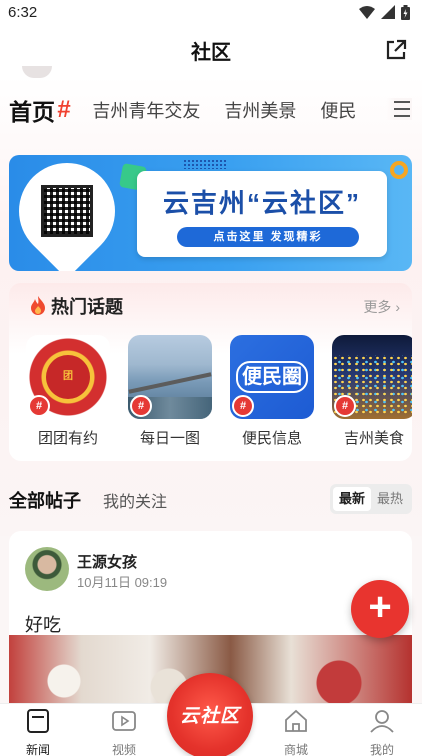 The width and height of the screenshot is (422, 756). Describe the element at coordinates (388, 12) in the screenshot. I see `signal-icon` at that location.